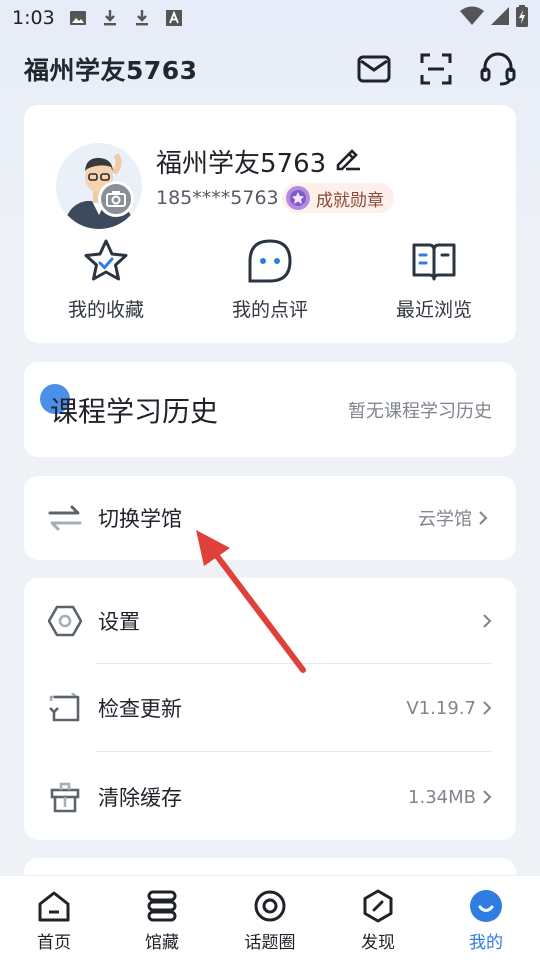 This screenshot has width=540, height=960. Describe the element at coordinates (433, 310) in the screenshot. I see `quick-action-label: 最近浏览` at that location.